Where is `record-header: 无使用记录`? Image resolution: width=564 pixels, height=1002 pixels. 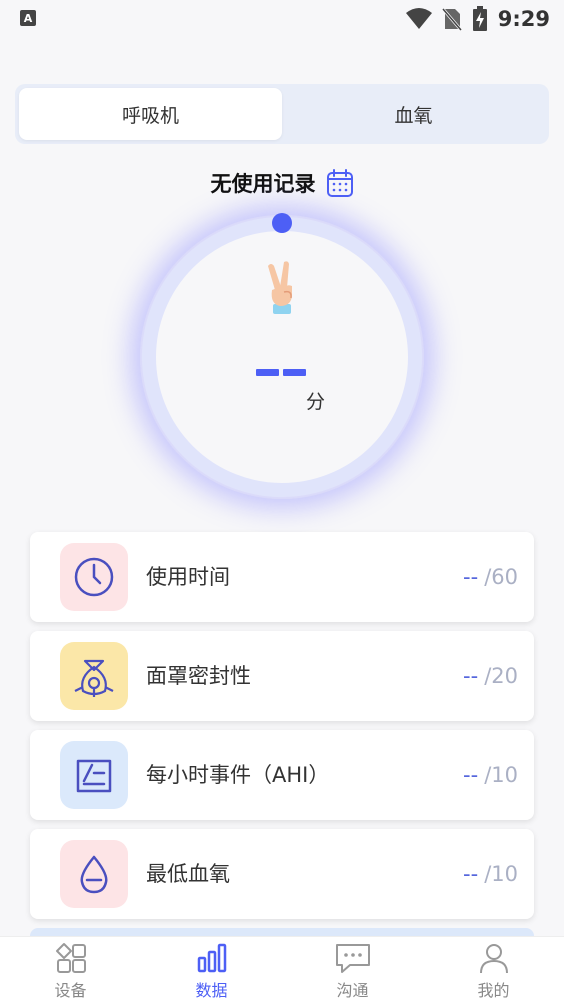
record-header: 无使用记录 is located at coordinates (282, 183).